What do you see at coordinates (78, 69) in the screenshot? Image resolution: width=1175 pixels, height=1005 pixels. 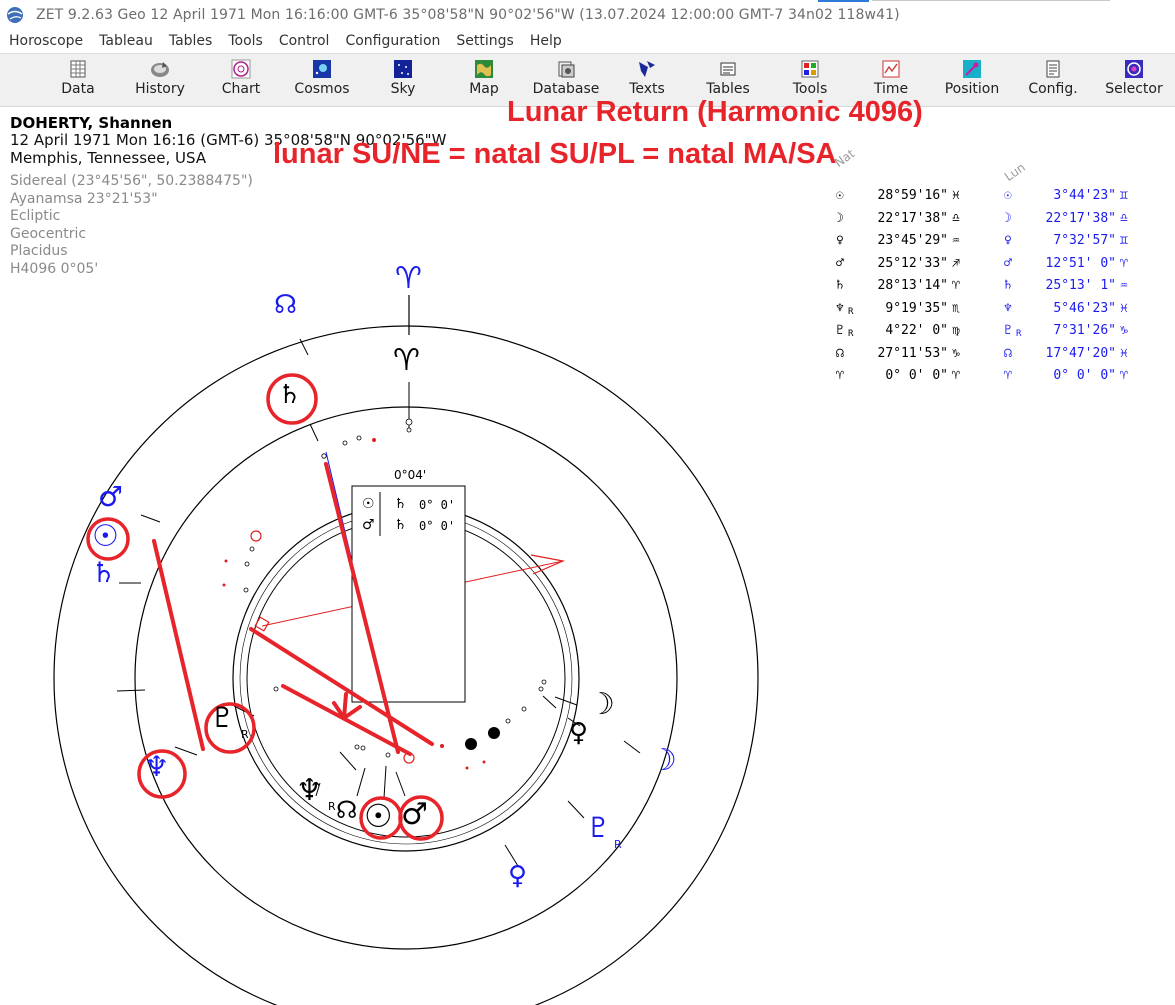 I see `data-icon` at bounding box center [78, 69].